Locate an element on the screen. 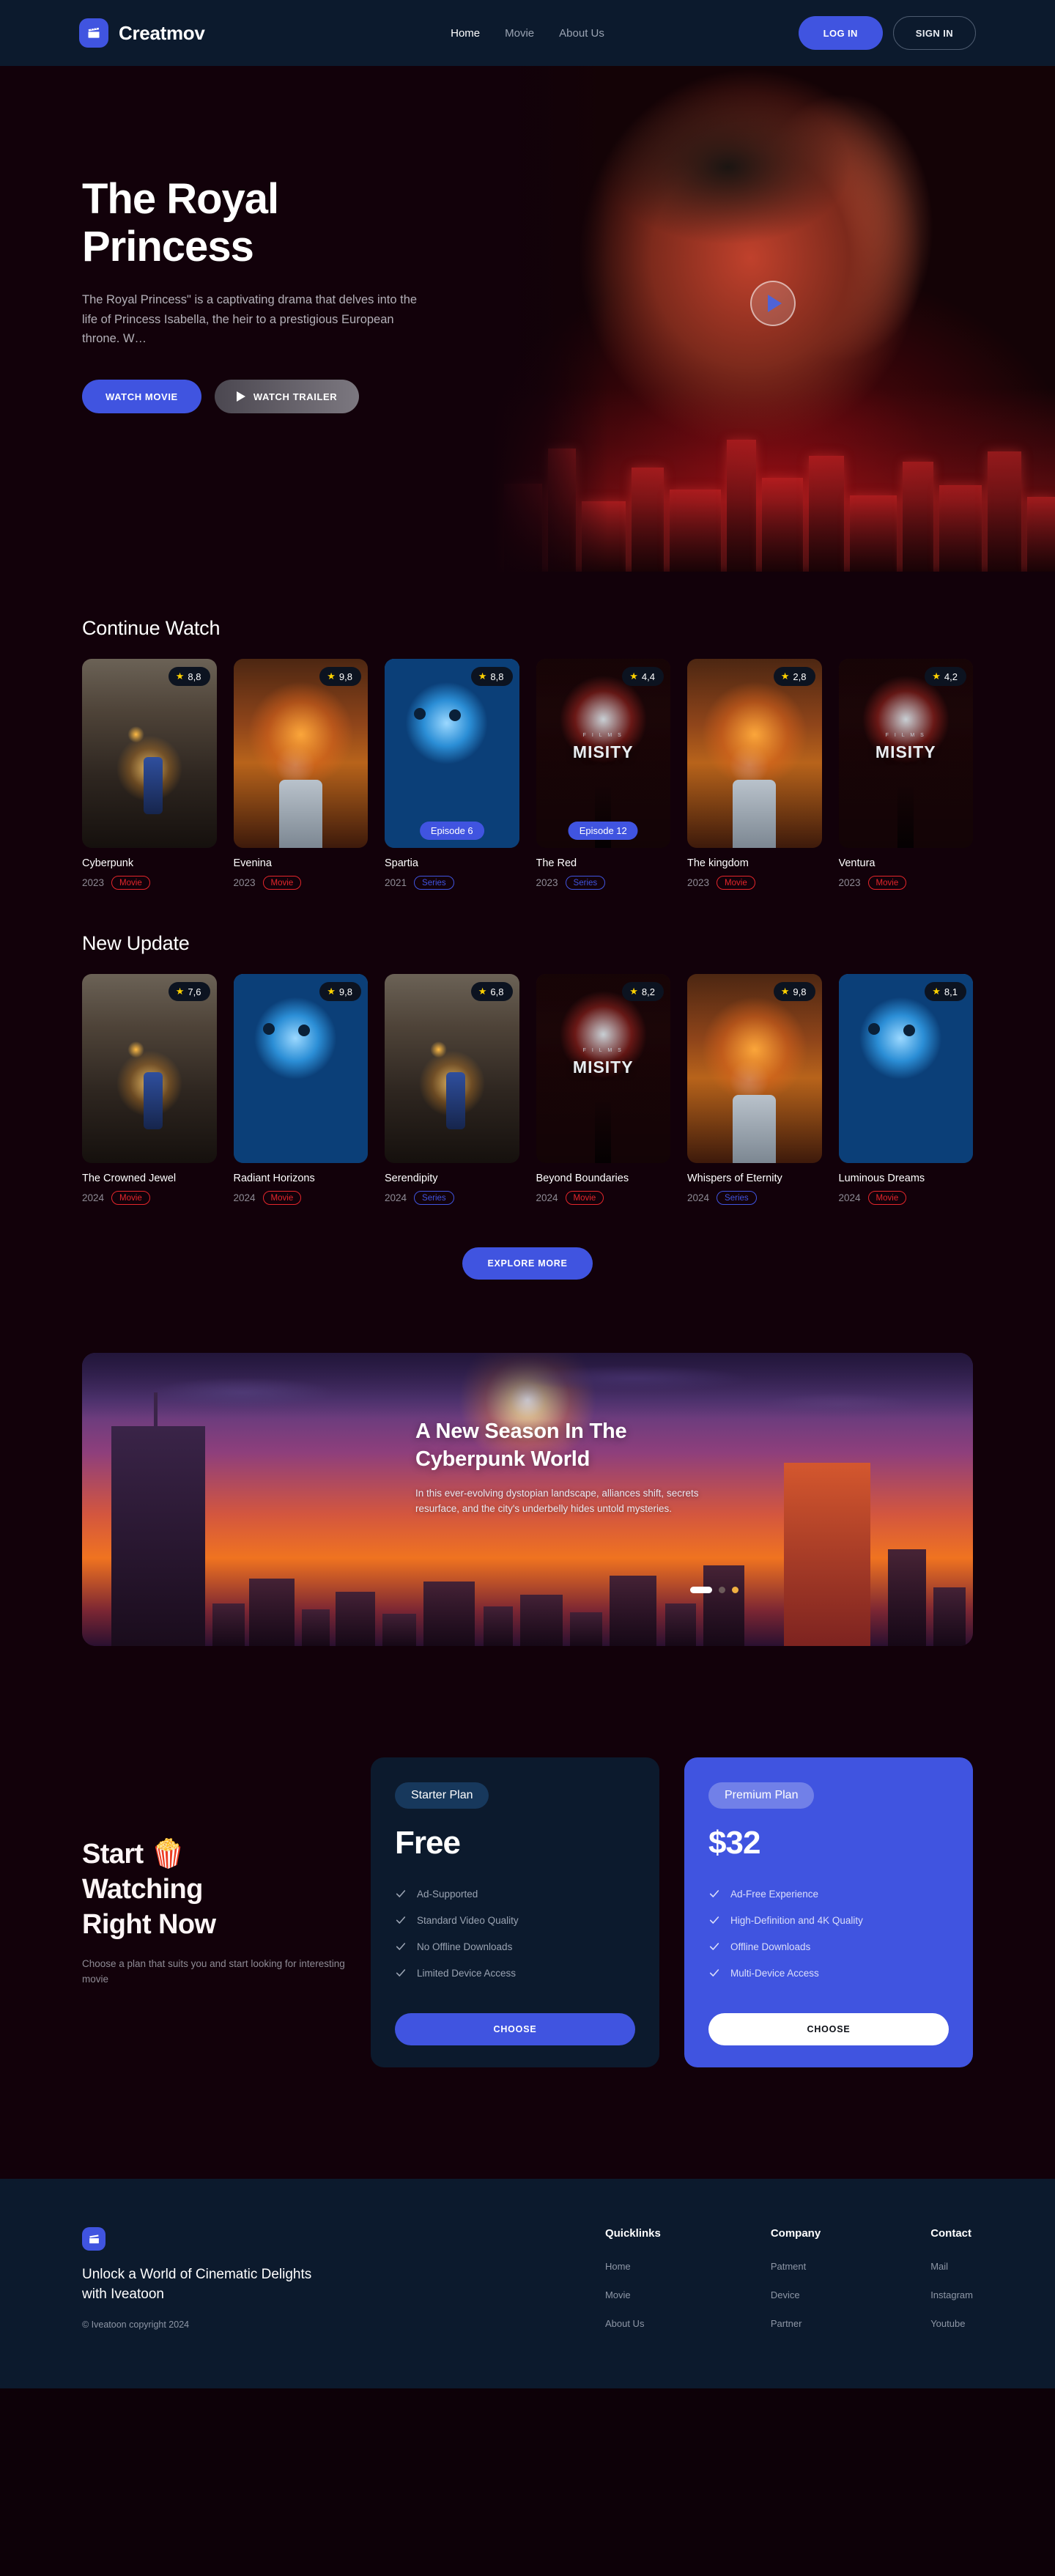 Image resolution: width=1055 pixels, height=2576 pixels. movie-poster: ★ 2,8 is located at coordinates (754, 754).